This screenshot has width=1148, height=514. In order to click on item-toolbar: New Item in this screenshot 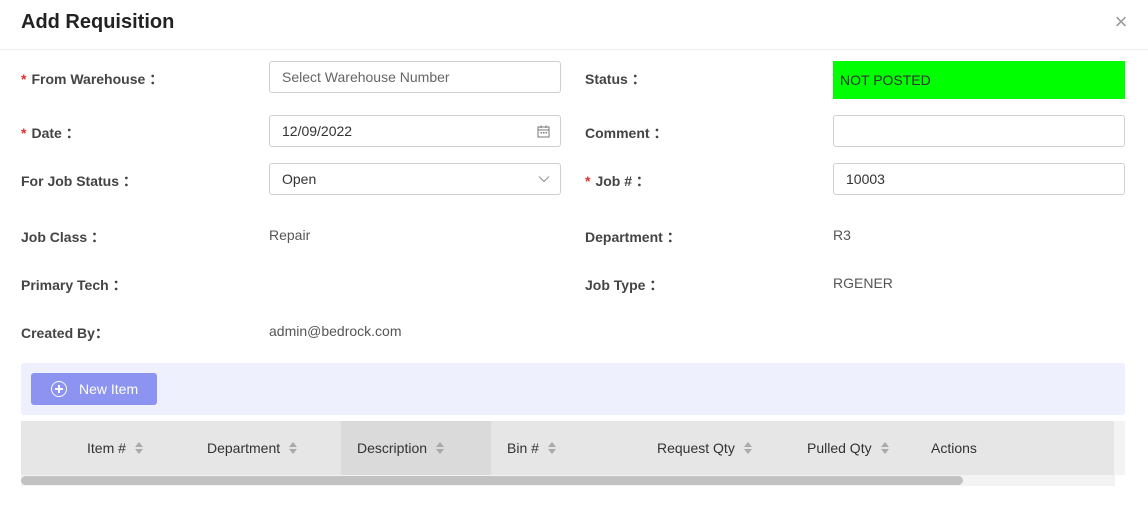, I will do `click(573, 389)`.